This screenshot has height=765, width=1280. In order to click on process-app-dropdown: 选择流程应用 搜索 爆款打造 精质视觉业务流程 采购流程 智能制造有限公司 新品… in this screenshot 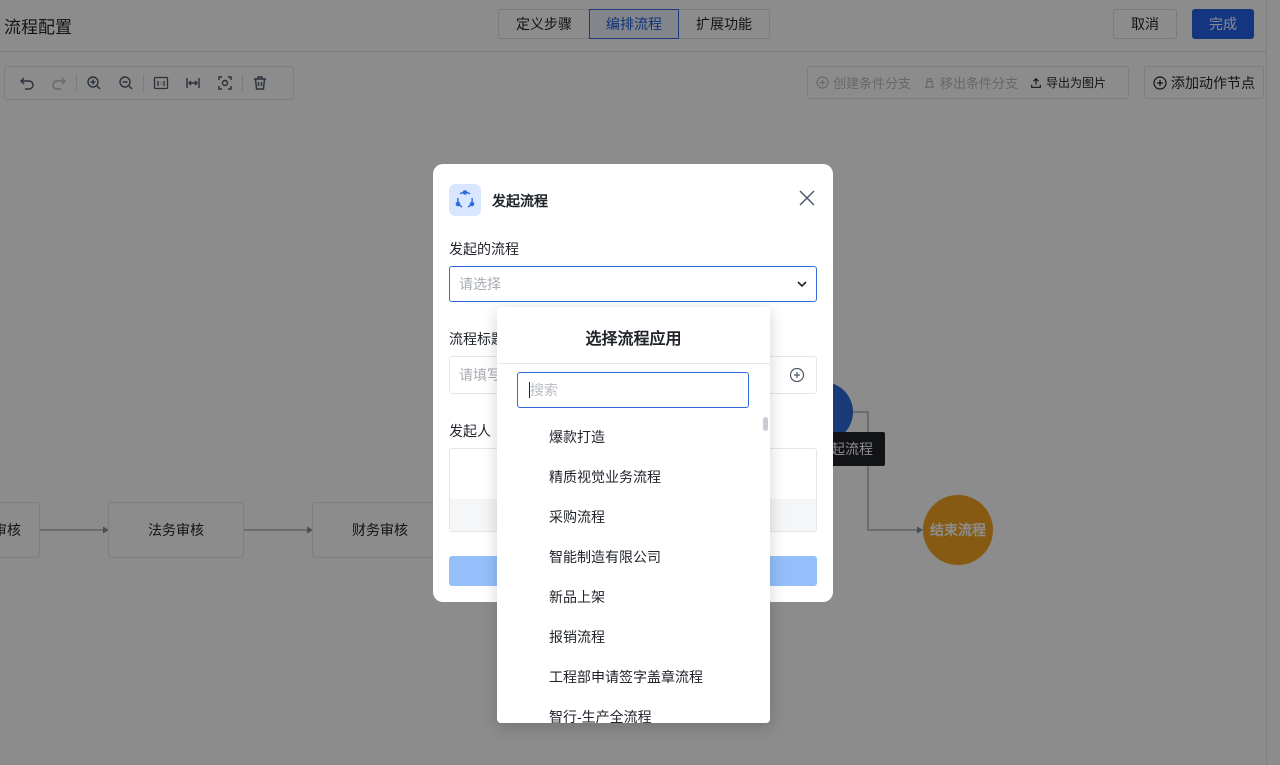, I will do `click(633, 515)`.